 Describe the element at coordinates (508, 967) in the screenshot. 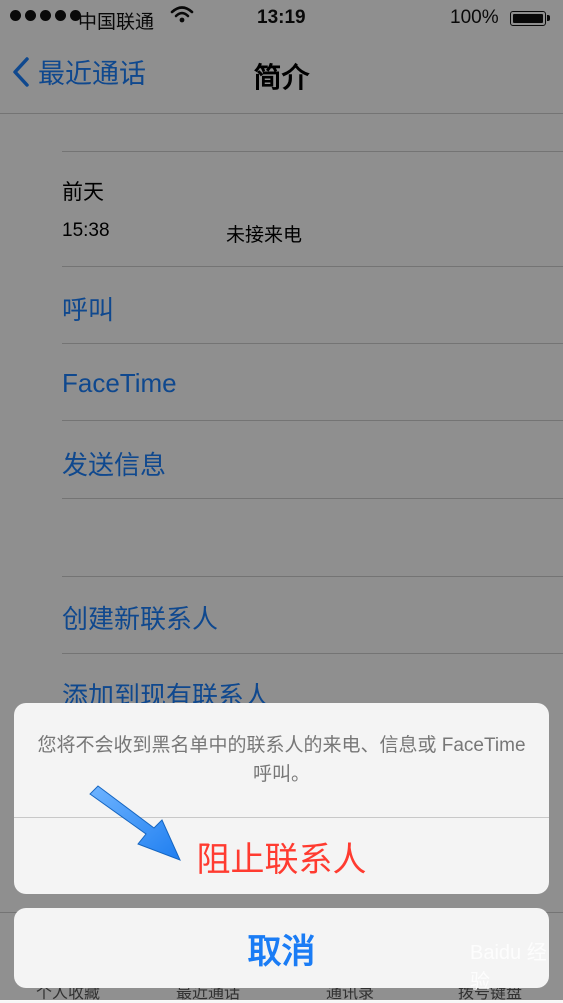

I see `baidu-watermark: Baidu 经验` at that location.